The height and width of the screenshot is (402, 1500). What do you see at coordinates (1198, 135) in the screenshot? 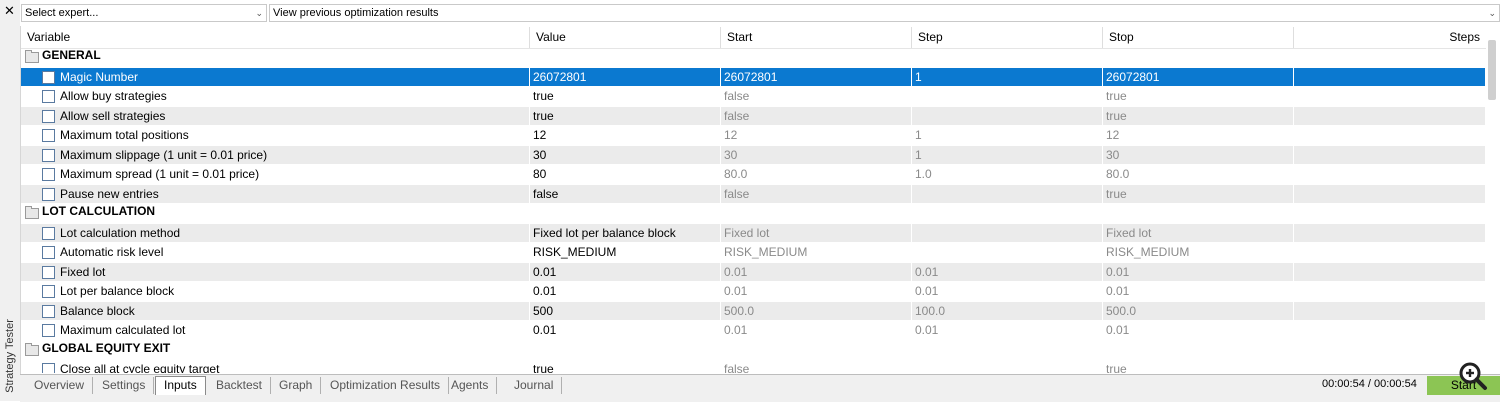
I see `stop-cell: 12` at bounding box center [1198, 135].